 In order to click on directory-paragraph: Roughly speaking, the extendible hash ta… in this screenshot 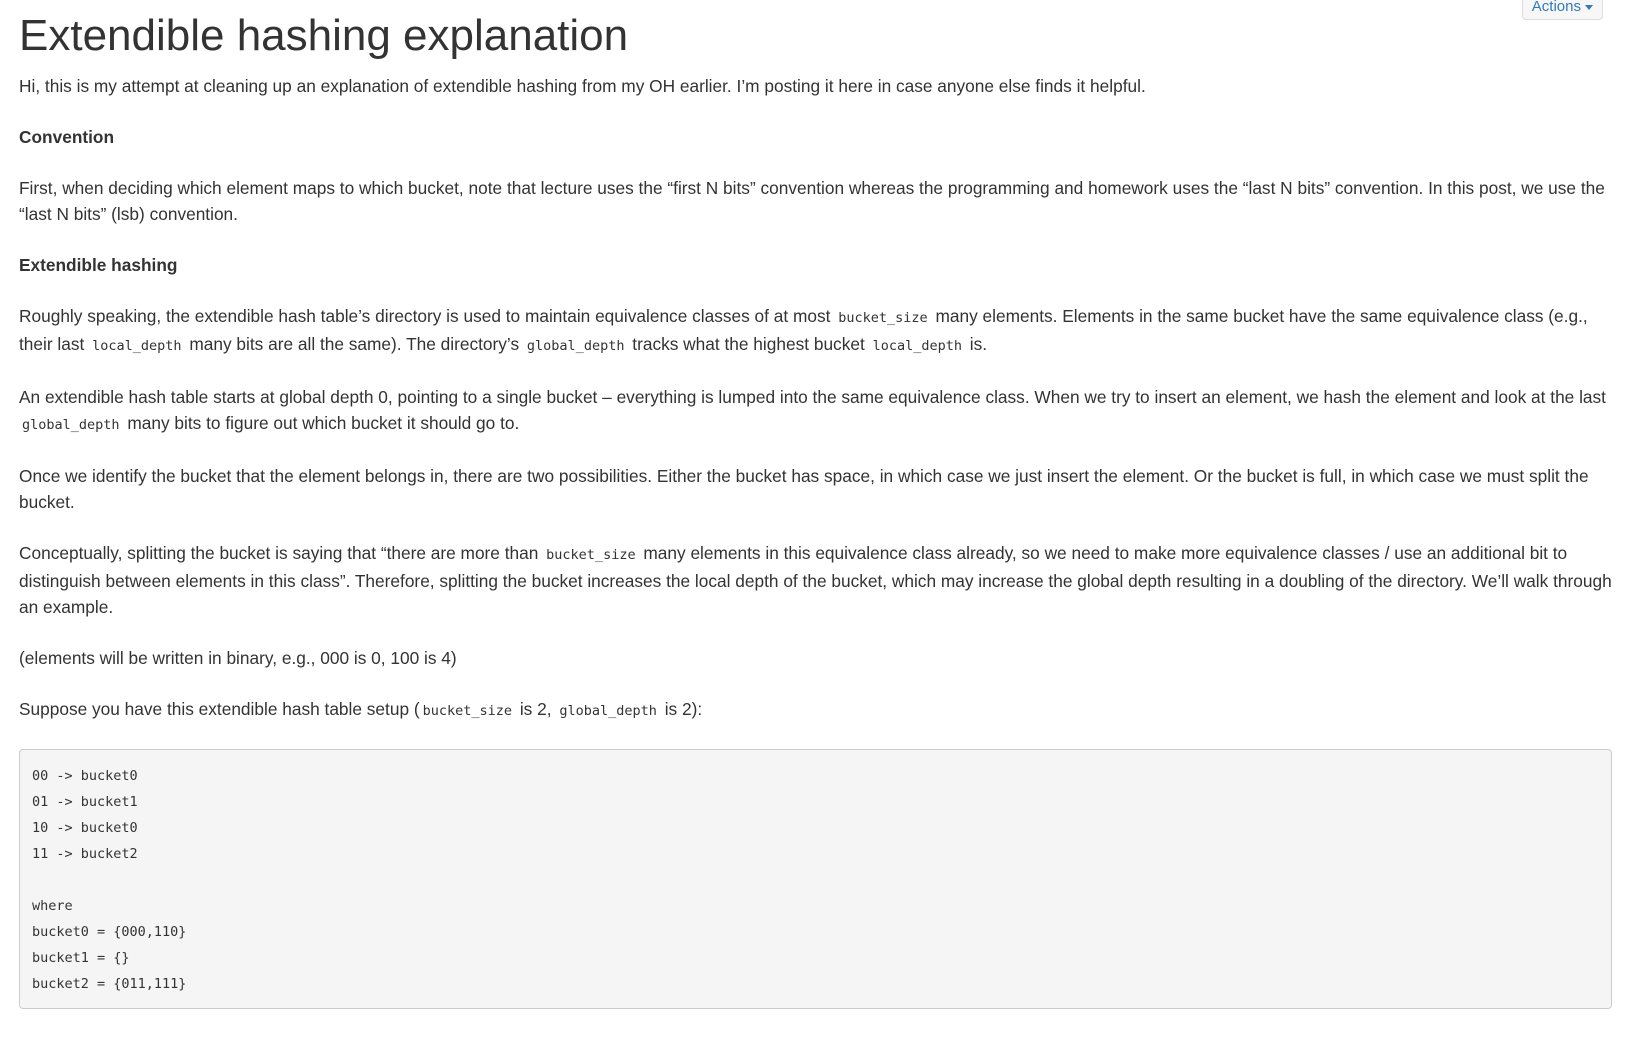, I will do `click(815, 331)`.